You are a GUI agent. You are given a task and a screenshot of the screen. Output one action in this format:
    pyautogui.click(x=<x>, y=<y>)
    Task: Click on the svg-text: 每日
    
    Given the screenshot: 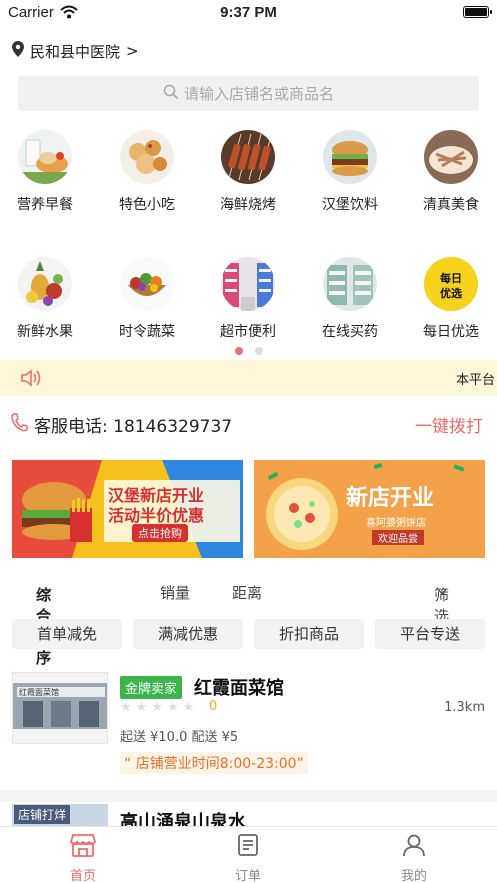 What is the action you would take?
    pyautogui.click(x=451, y=278)
    